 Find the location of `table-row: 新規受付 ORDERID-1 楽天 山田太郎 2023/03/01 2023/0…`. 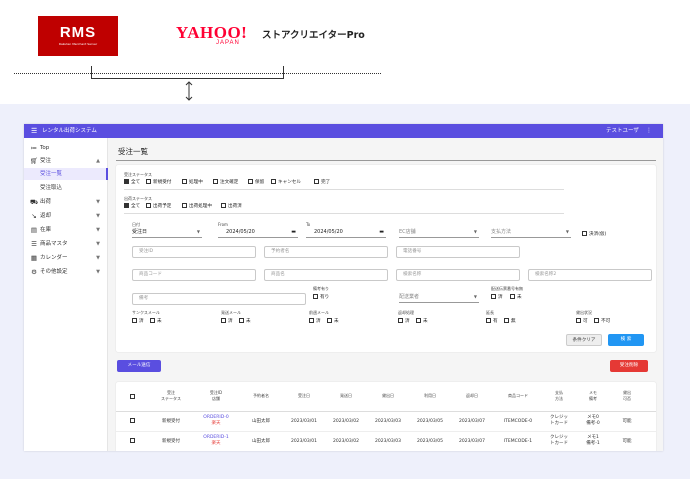

table-row: 新規受付 ORDERID-1 楽天 山田太郎 2023/03/01 2023/0… is located at coordinates (386, 441).